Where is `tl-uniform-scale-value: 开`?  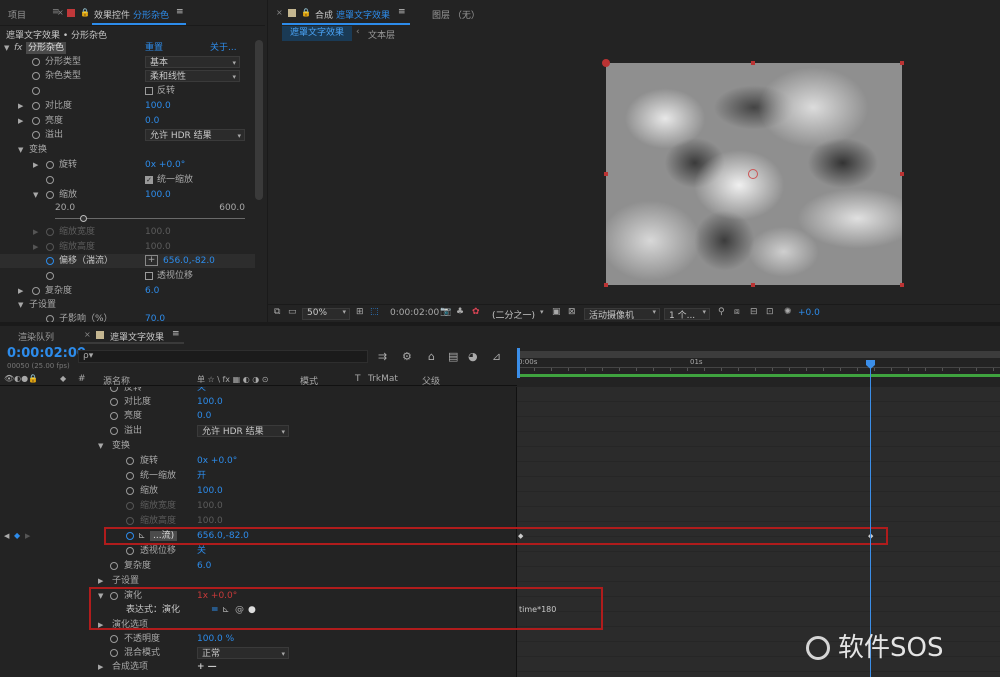 tl-uniform-scale-value: 开 is located at coordinates (201, 476).